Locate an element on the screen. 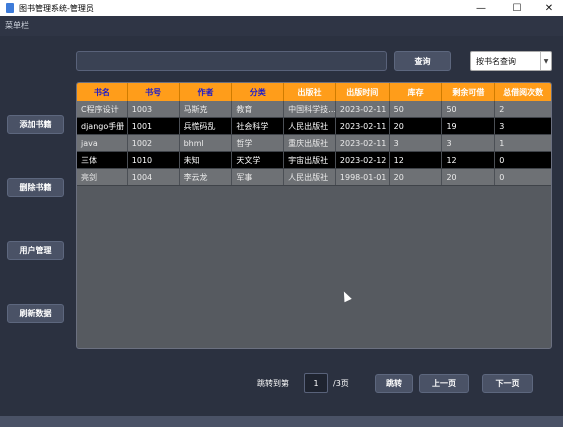 The image size is (563, 427). chevron-down-icon: ▼ is located at coordinates (545, 61).